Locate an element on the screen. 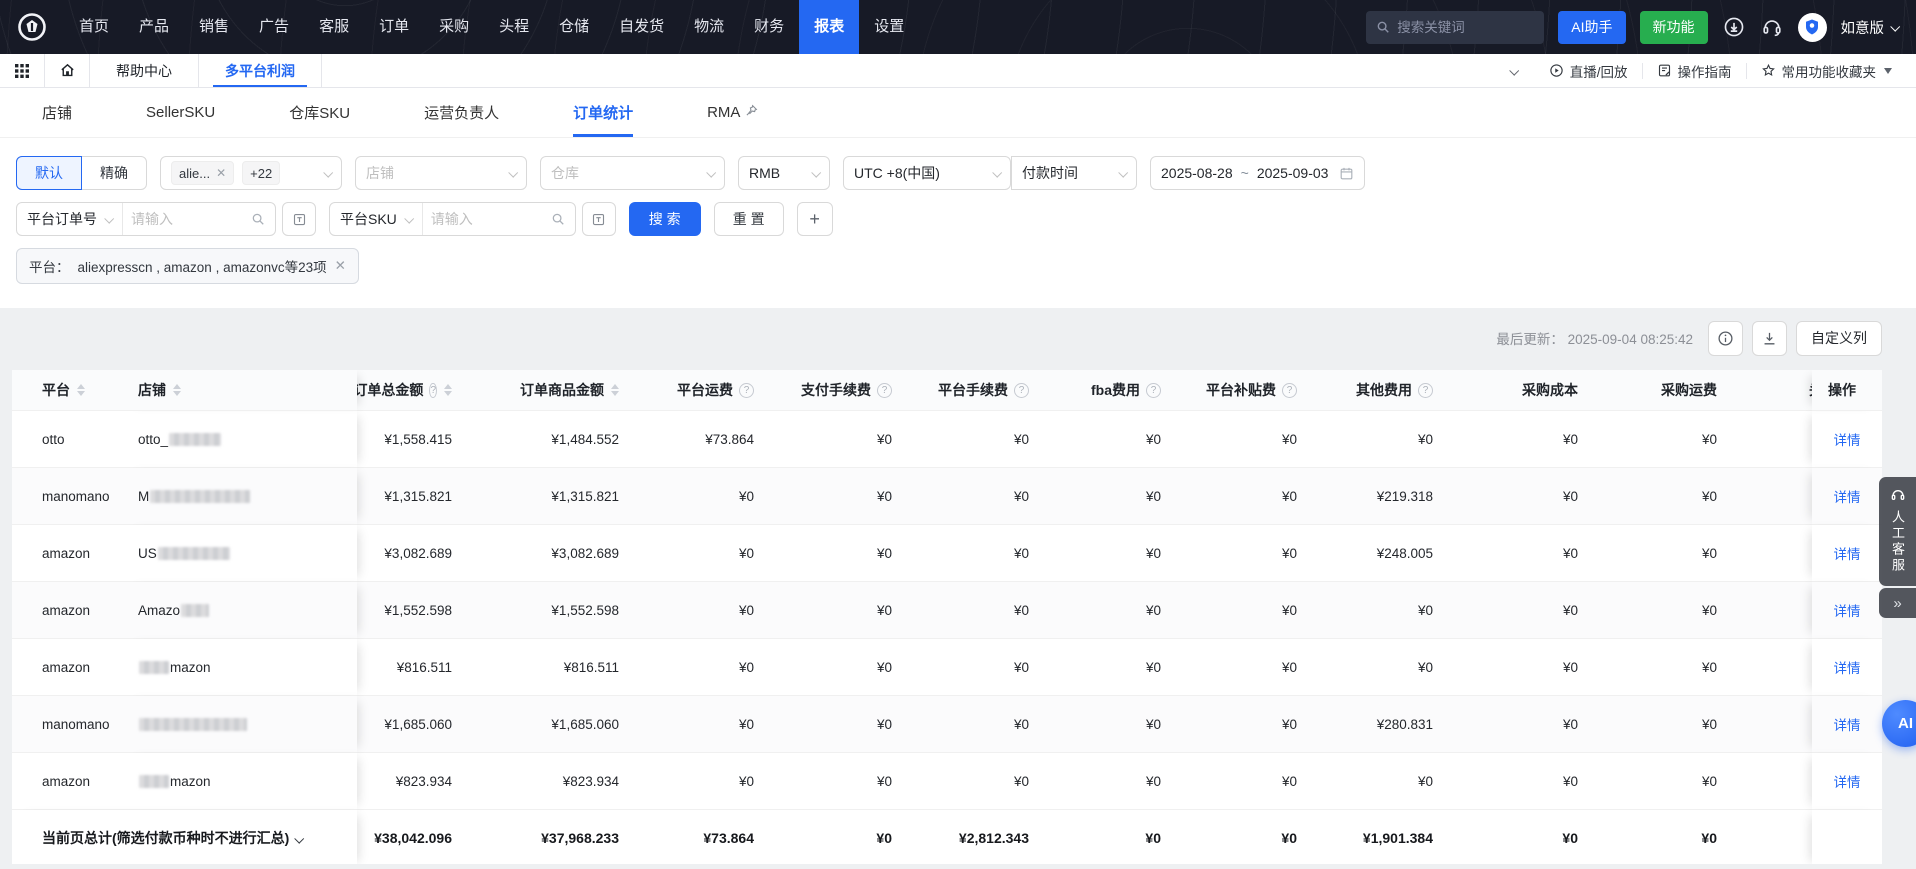 The width and height of the screenshot is (1916, 869). new-feature-button: 新功能 is located at coordinates (1673, 27).